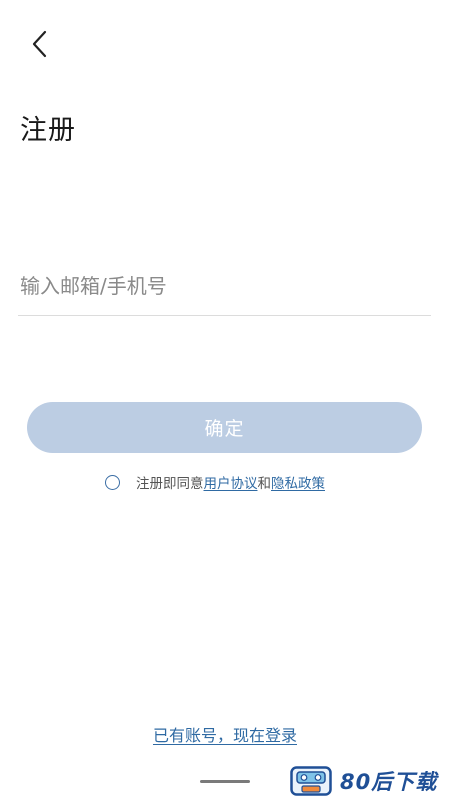 This screenshot has width=450, height=800. I want to click on account-field, so click(224, 289).